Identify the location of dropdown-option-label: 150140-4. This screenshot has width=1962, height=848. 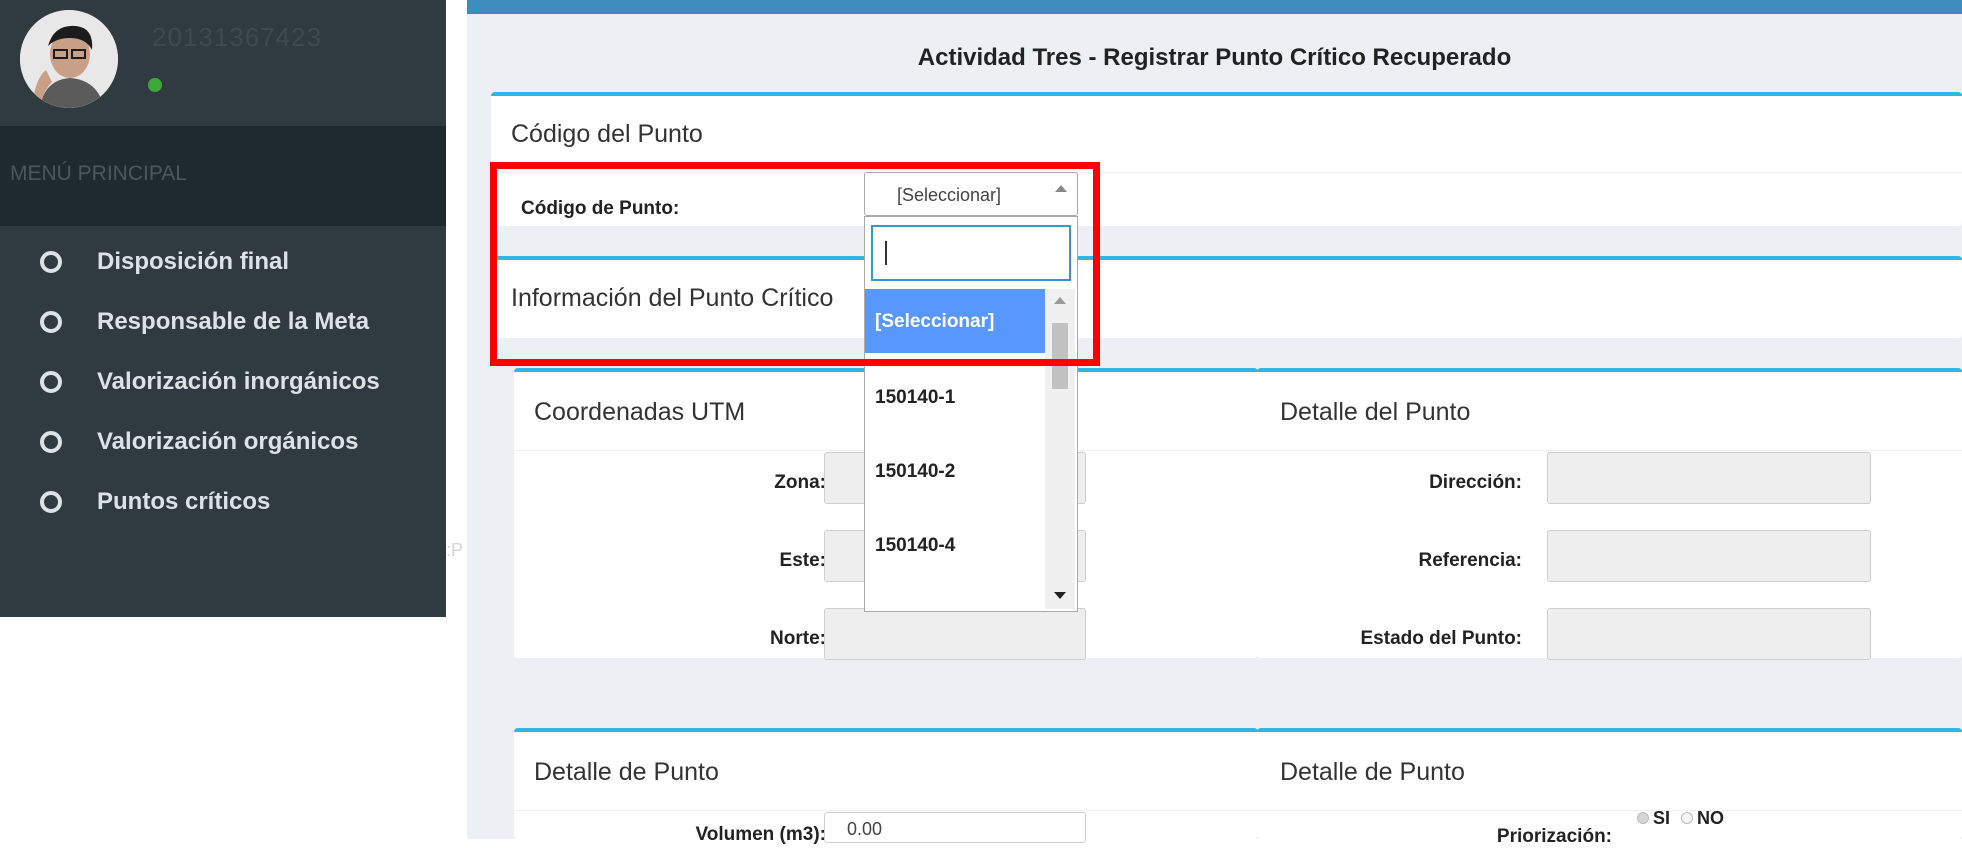
(915, 545).